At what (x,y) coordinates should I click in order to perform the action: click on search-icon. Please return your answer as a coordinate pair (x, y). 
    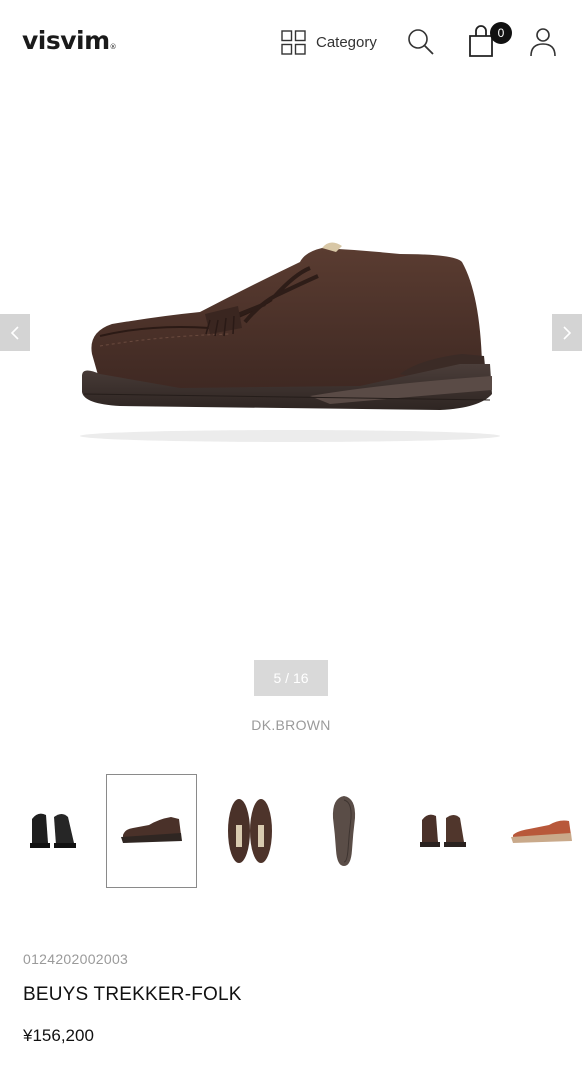
    Looking at the image, I should click on (421, 42).